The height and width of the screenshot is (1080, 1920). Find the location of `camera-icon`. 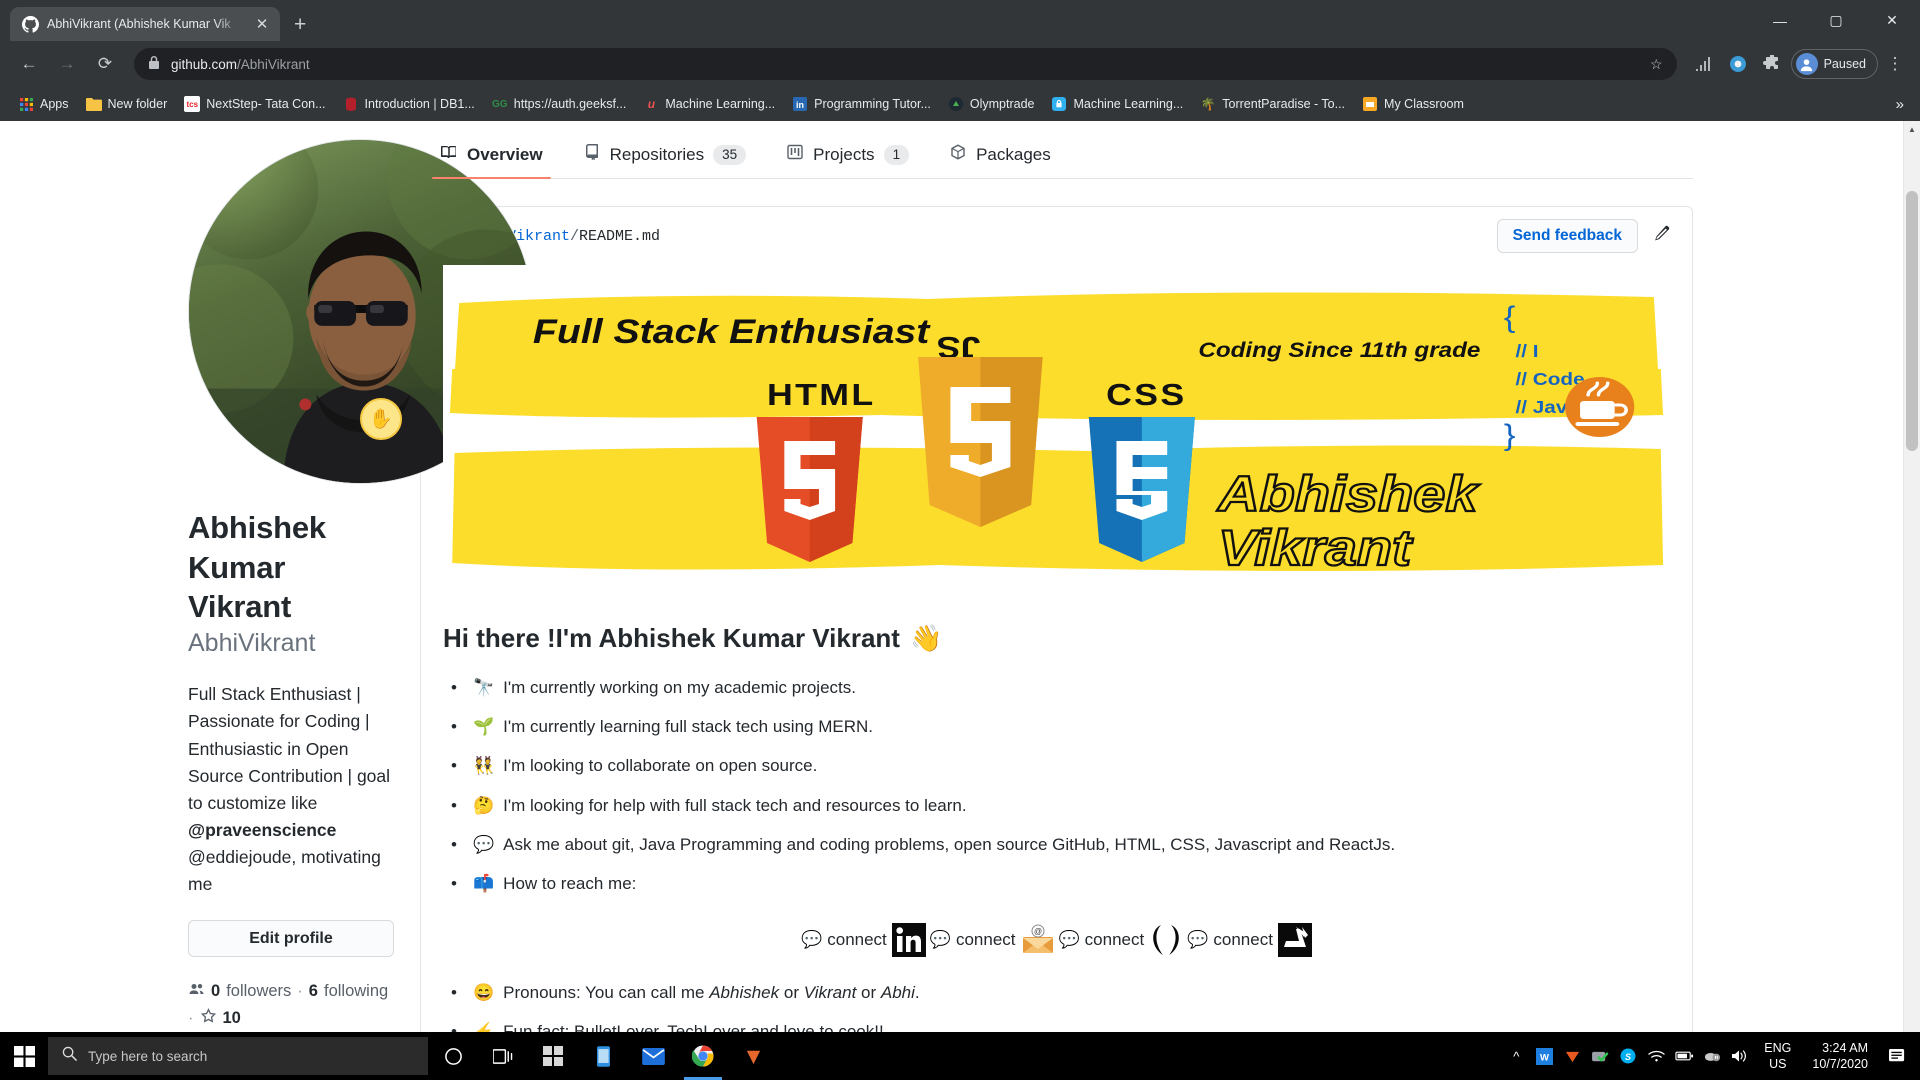

camera-icon is located at coordinates (1738, 64).